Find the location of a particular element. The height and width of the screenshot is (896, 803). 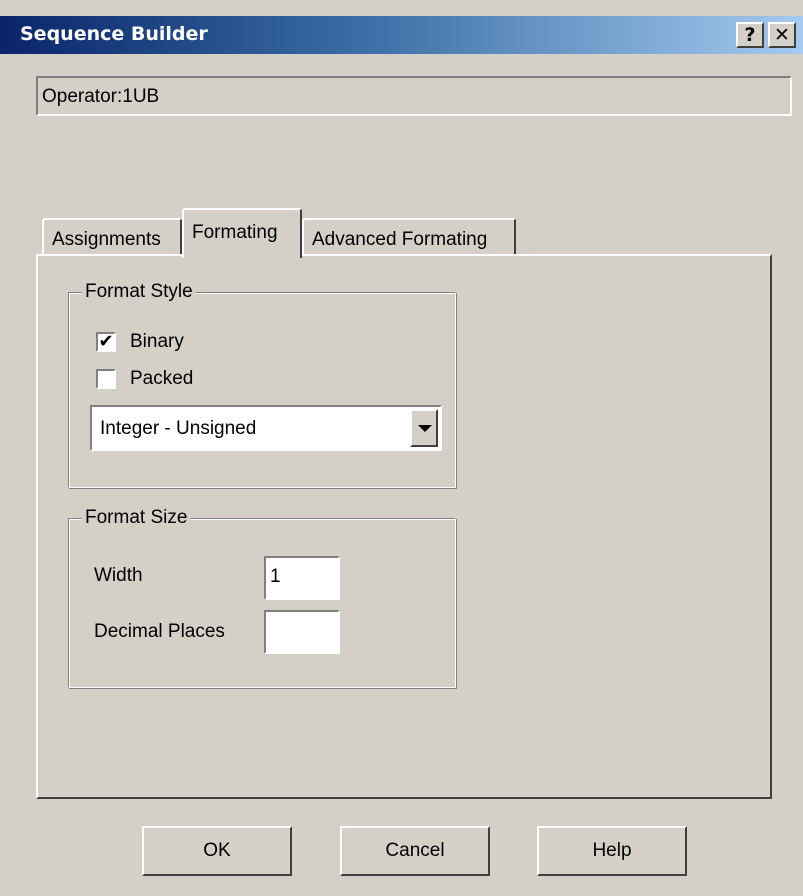

format-style-group is located at coordinates (262, 390).